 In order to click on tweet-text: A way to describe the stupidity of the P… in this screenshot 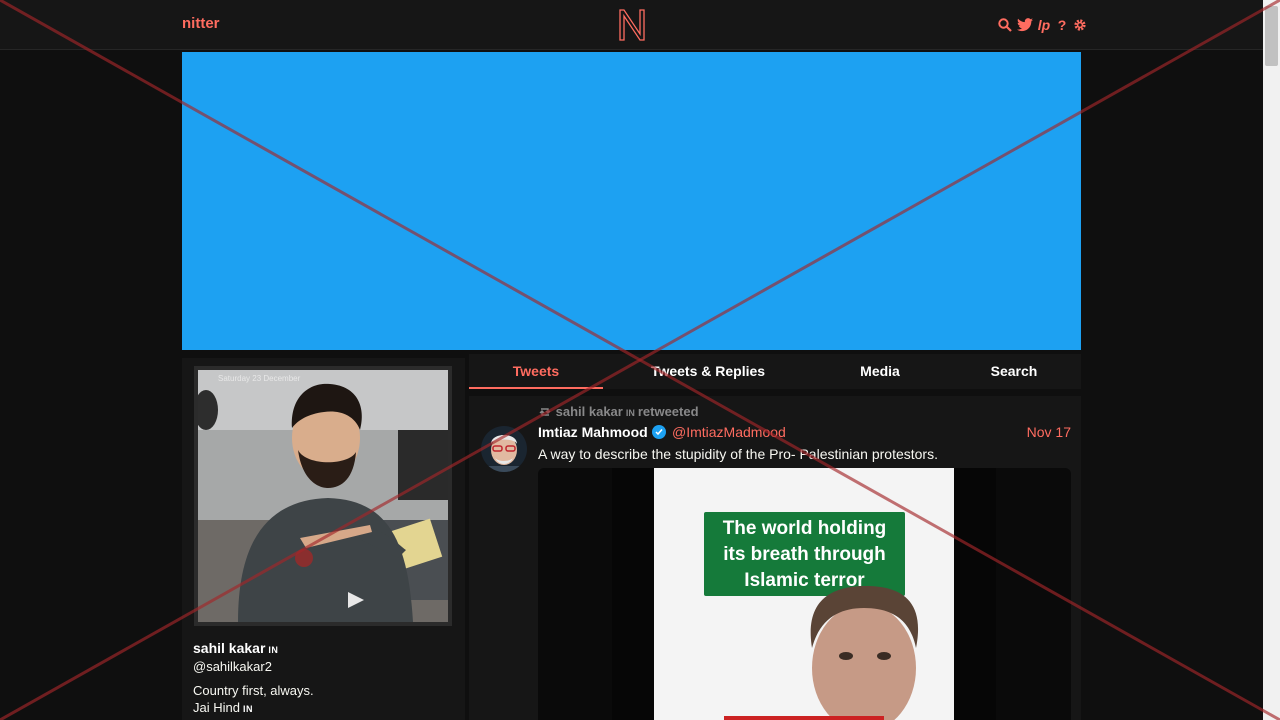, I will do `click(738, 454)`.